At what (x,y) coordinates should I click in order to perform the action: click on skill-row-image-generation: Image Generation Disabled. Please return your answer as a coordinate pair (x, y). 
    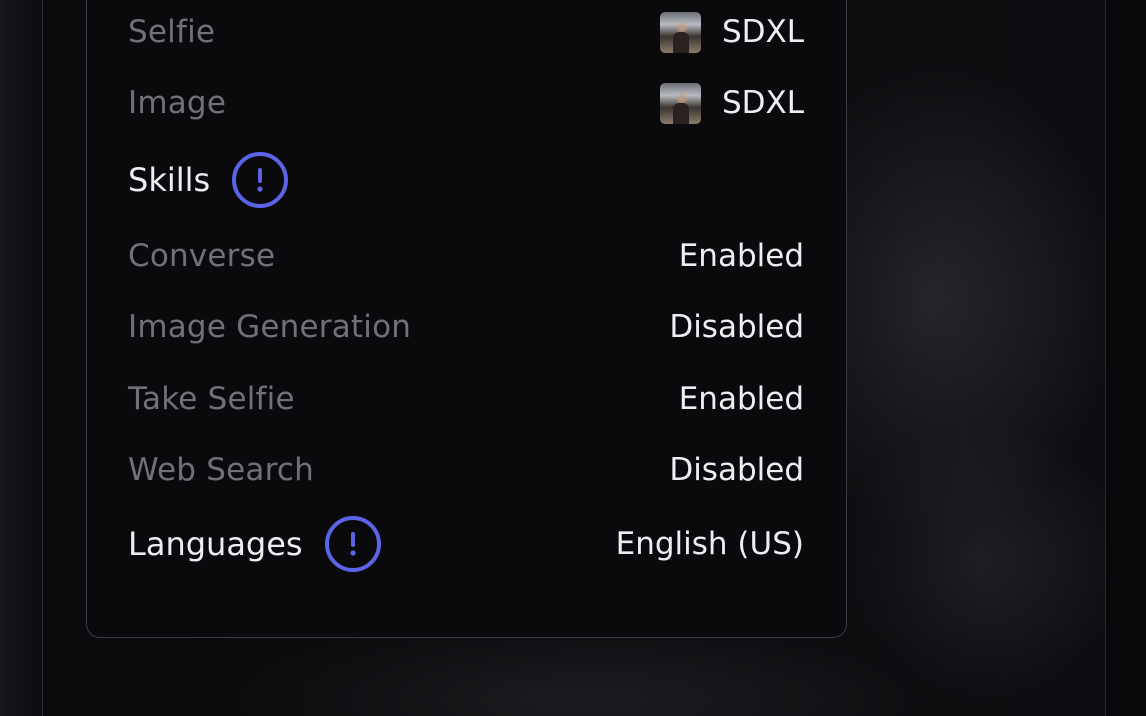
    Looking at the image, I should click on (466, 327).